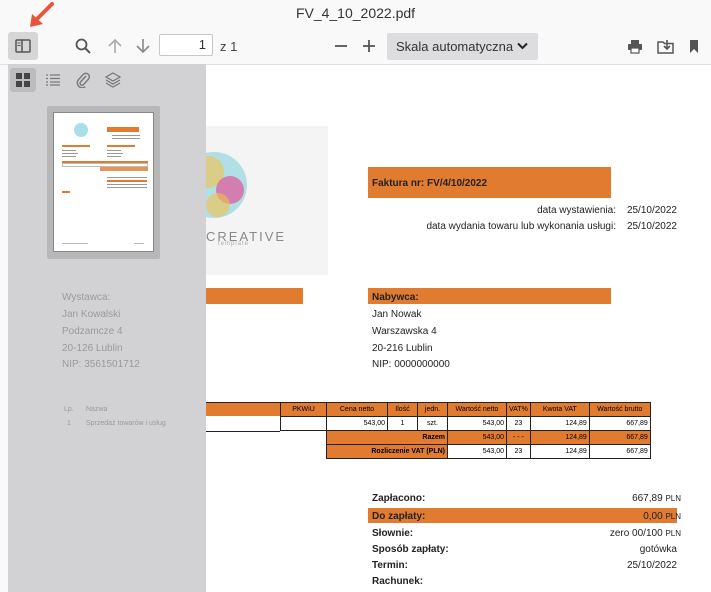 The width and height of the screenshot is (711, 592). I want to click on logo-icon, so click(226, 185).